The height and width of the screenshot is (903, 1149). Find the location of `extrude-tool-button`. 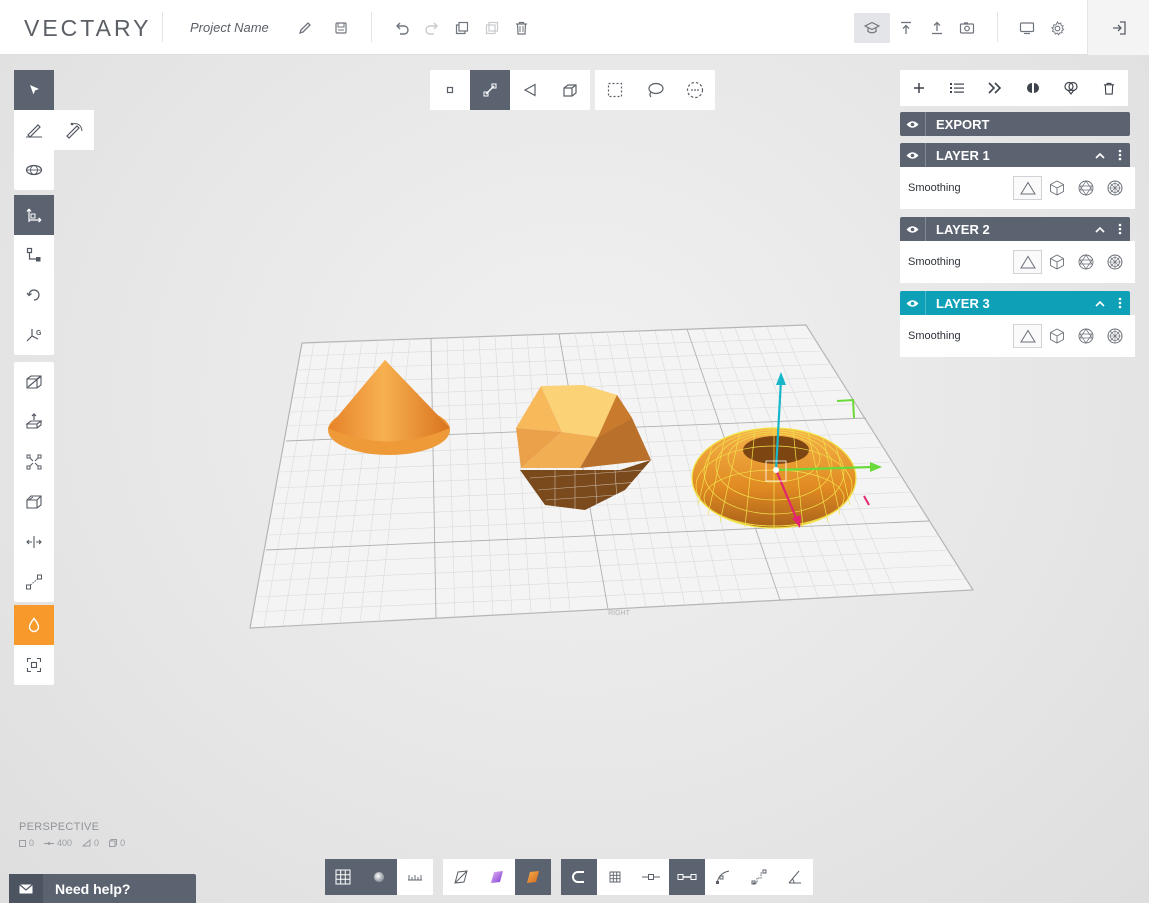

extrude-tool-button is located at coordinates (34, 422).